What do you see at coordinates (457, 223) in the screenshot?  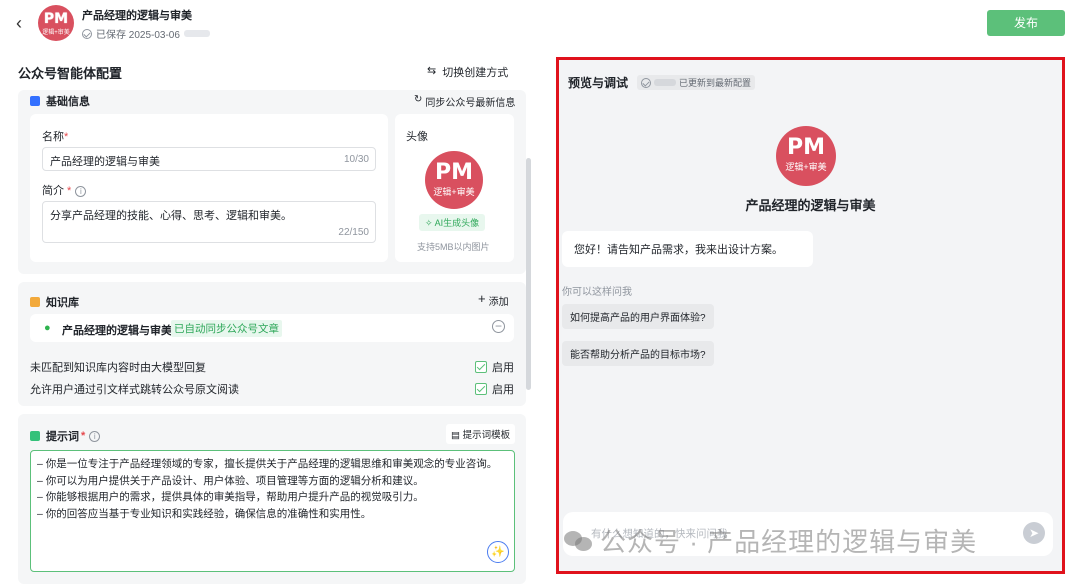 I see `ai-avatar-label: AI生成头像` at bounding box center [457, 223].